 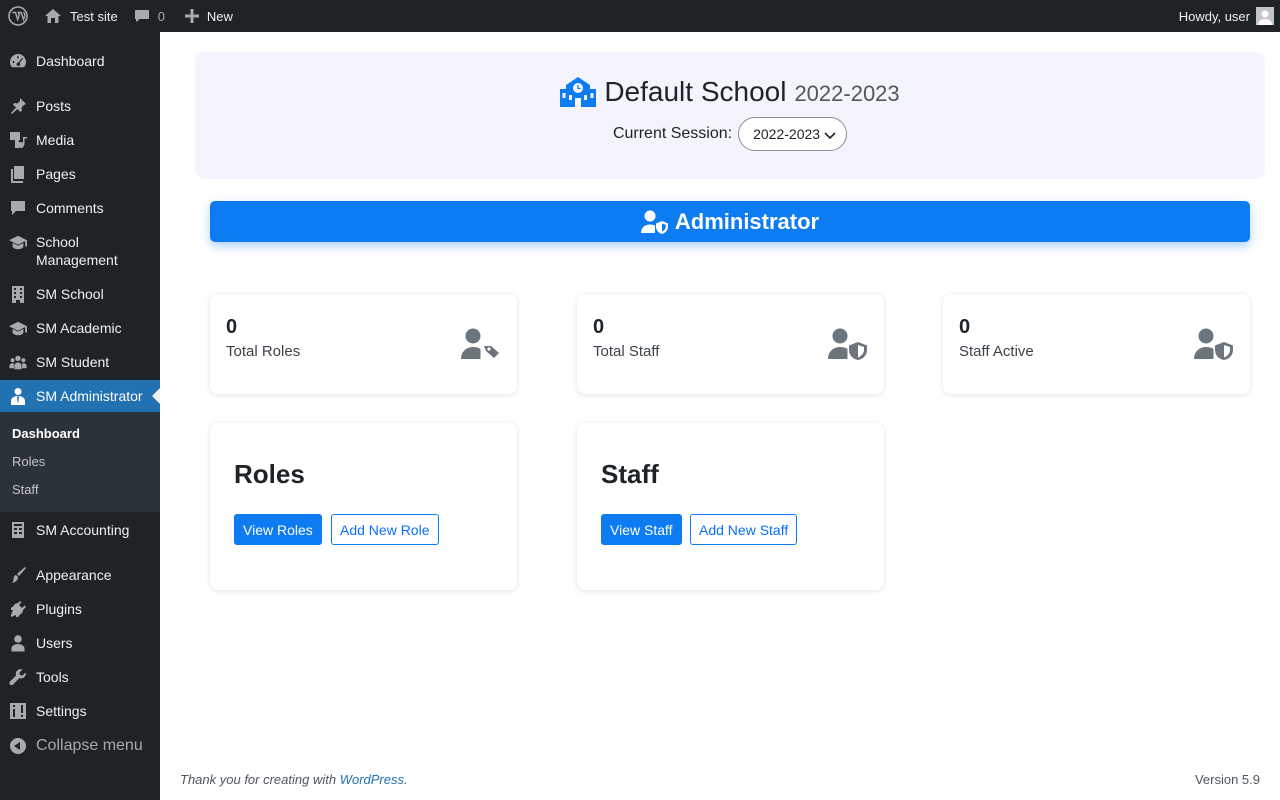 I want to click on current-session-row: Current Session: 2022-2023, so click(x=730, y=134).